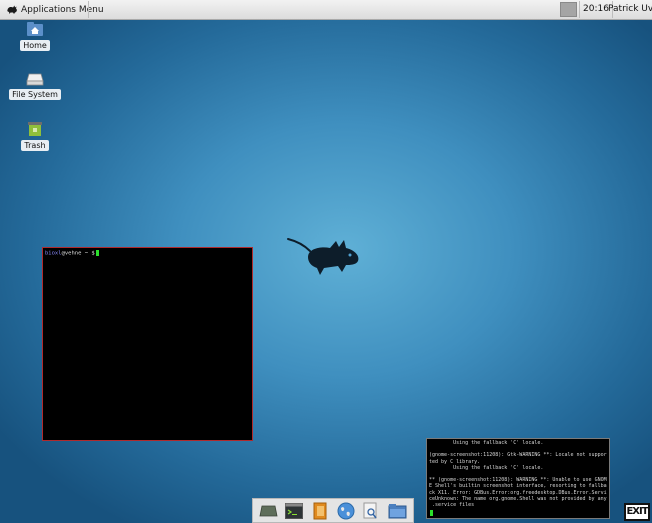 This screenshot has width=652, height=523. I want to click on top-panel: Applications Menu 20:16 Patrick Uven, so click(326, 10).